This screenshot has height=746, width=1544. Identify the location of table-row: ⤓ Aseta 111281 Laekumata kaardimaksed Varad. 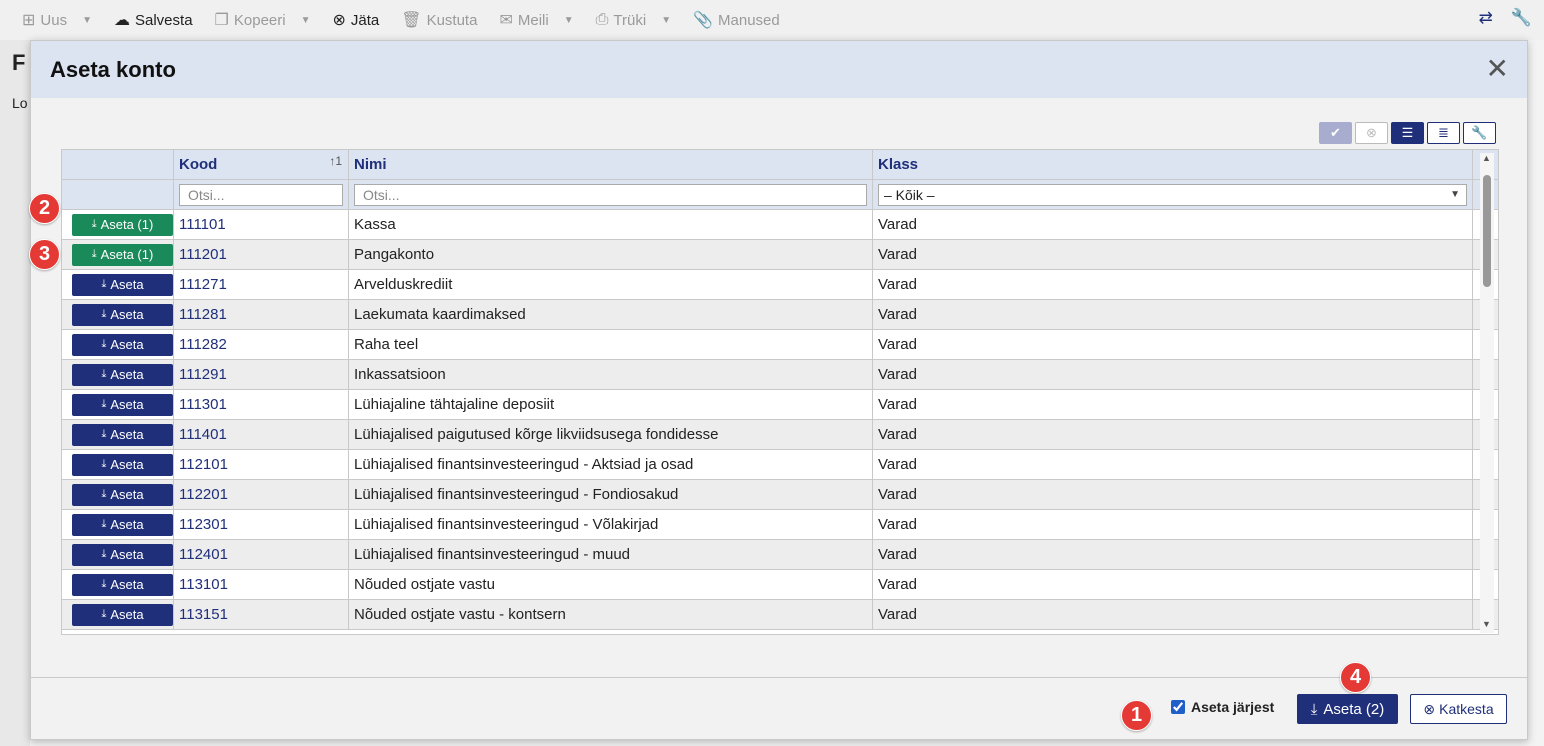
(780, 315).